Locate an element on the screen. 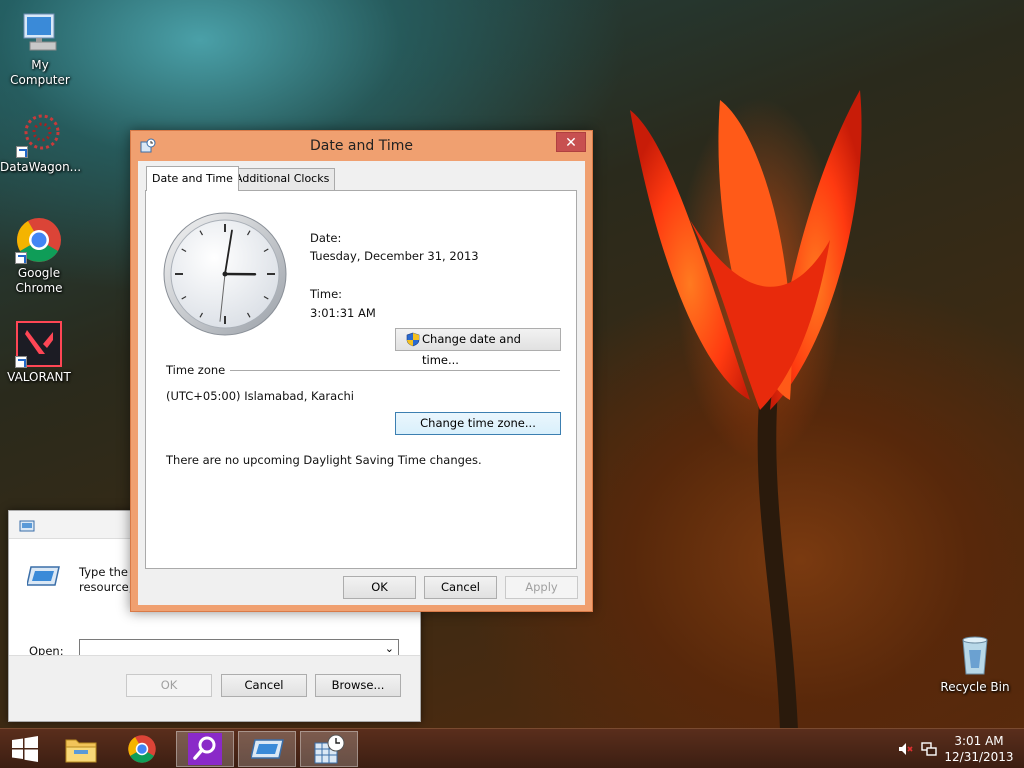 Image resolution: width=1024 pixels, height=768 pixels. taskbar-search-app is located at coordinates (205, 749).